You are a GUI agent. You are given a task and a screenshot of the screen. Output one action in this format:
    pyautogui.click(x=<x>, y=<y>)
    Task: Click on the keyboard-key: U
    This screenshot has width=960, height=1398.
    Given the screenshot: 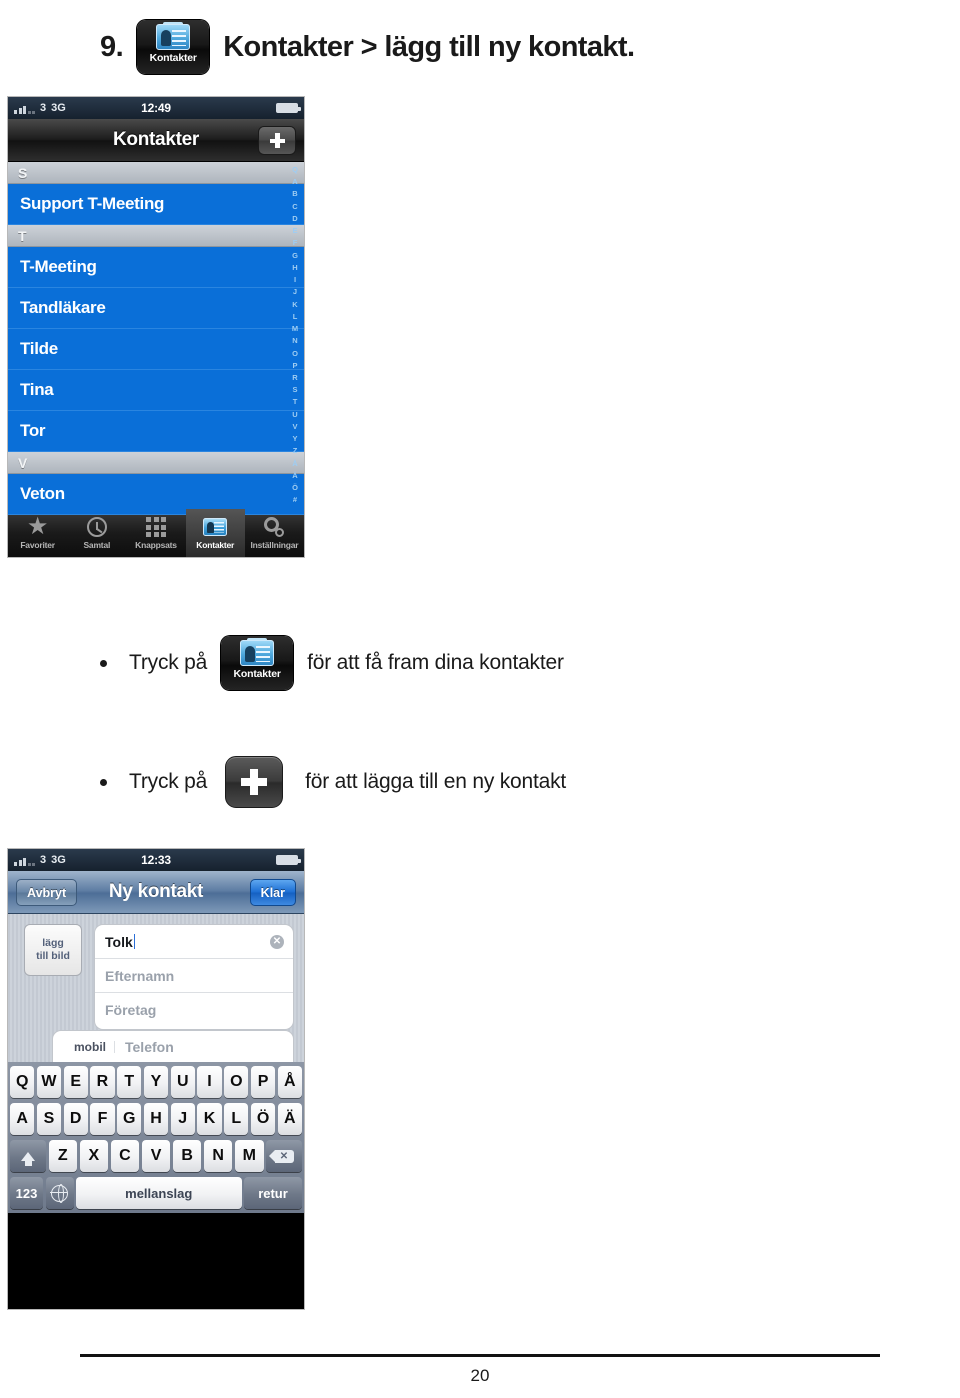 What is the action you would take?
    pyautogui.click(x=182, y=1082)
    